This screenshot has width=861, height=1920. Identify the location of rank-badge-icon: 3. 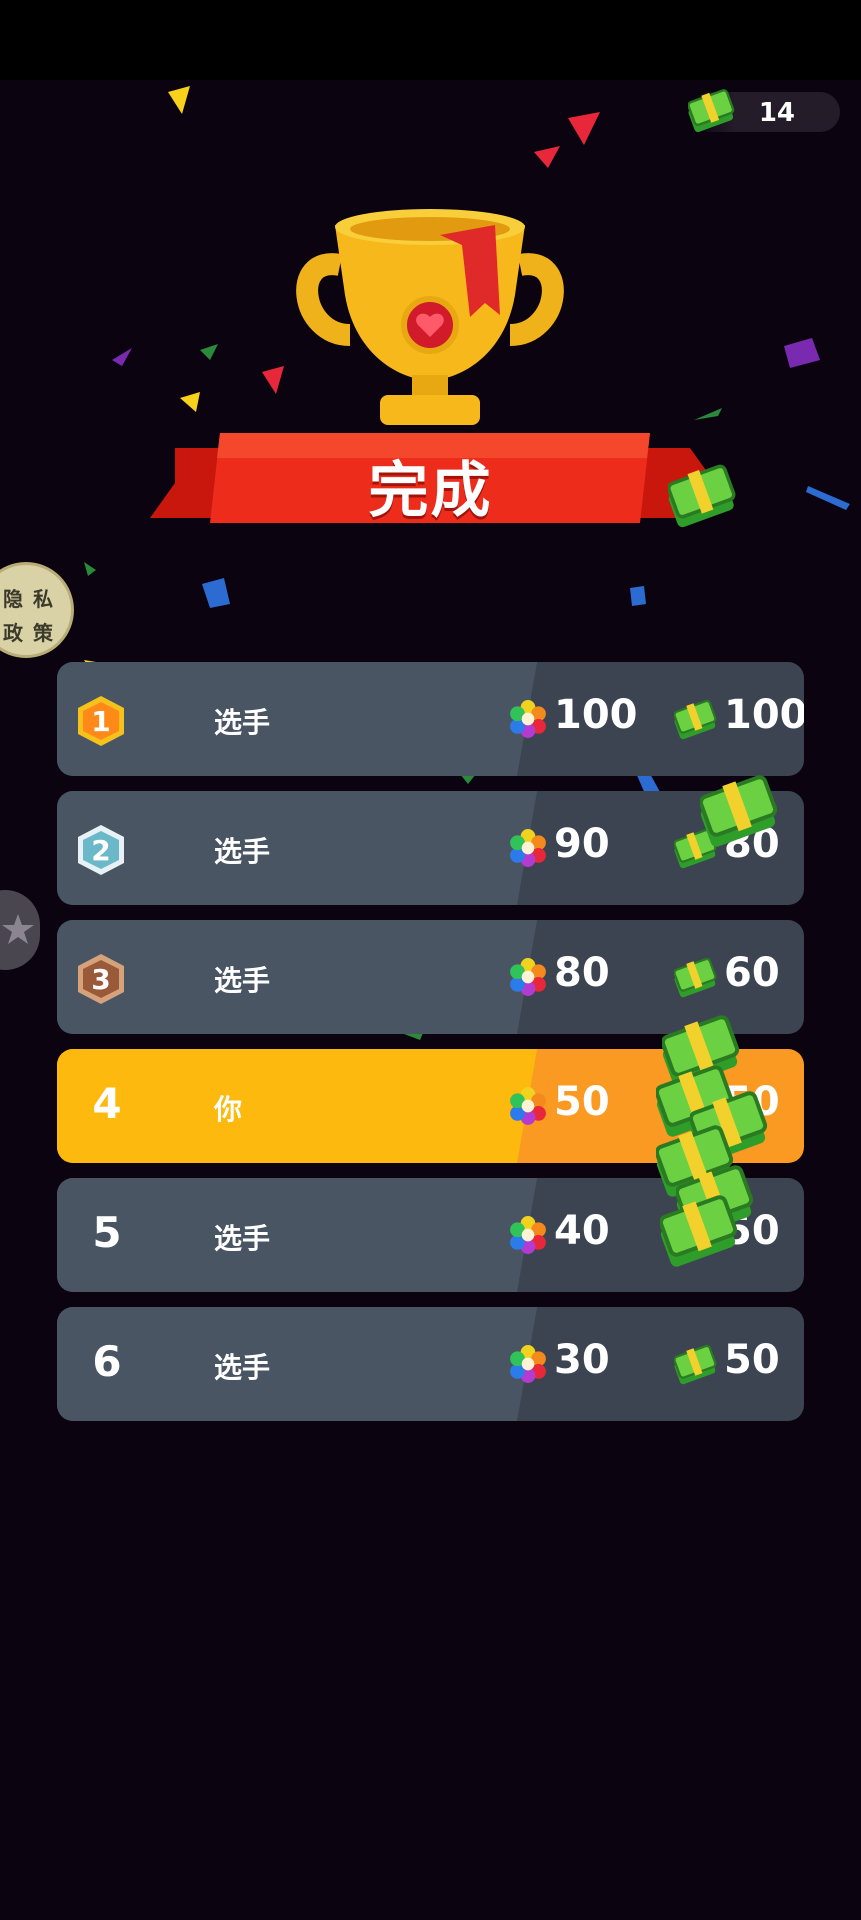
(101, 979).